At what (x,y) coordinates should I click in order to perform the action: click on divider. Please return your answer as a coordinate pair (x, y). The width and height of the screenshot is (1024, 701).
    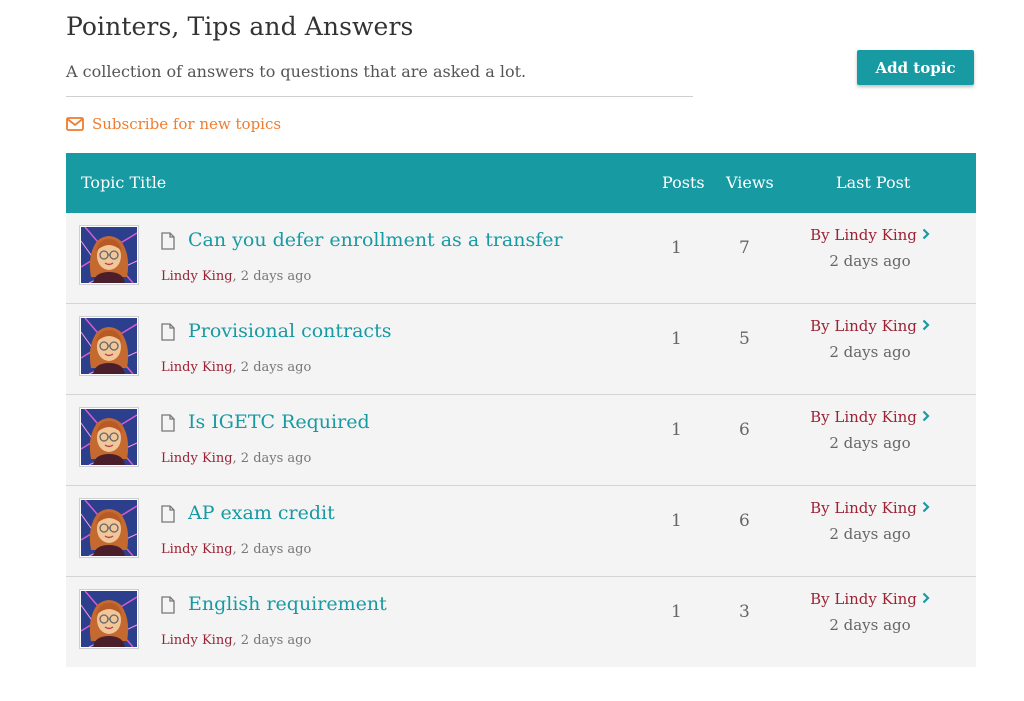
    Looking at the image, I should click on (379, 96).